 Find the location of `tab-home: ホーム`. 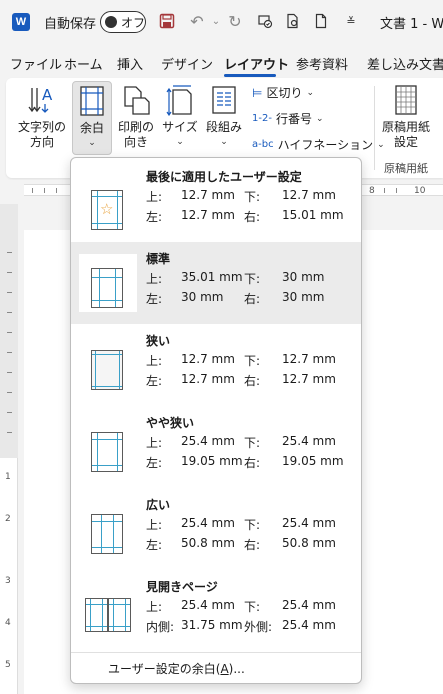

tab-home: ホーム is located at coordinates (83, 63).